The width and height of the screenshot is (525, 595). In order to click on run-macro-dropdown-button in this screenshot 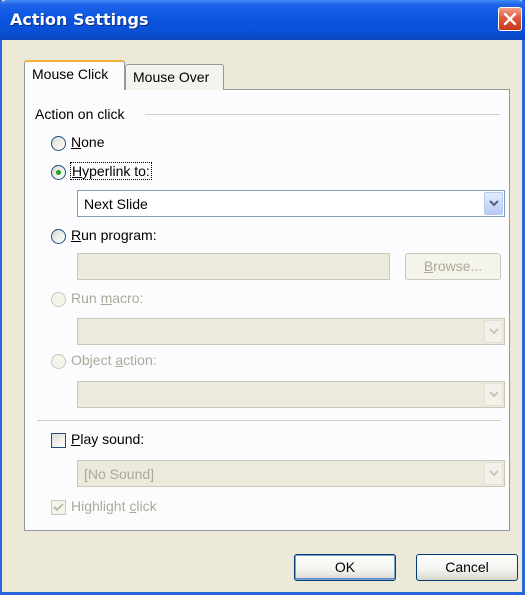, I will do `click(493, 331)`.